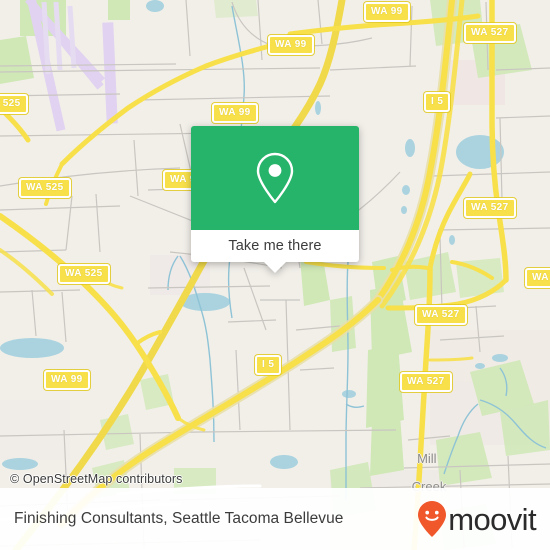  What do you see at coordinates (432, 519) in the screenshot?
I see `moovit-pin-smiley-icon` at bounding box center [432, 519].